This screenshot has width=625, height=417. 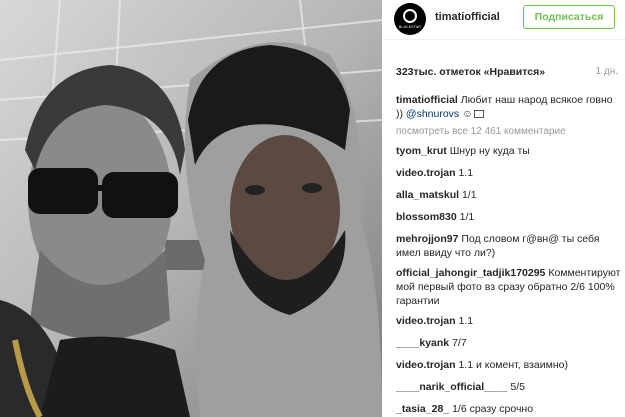 What do you see at coordinates (518, 387) in the screenshot?
I see `comment-text: 5/5` at bounding box center [518, 387].